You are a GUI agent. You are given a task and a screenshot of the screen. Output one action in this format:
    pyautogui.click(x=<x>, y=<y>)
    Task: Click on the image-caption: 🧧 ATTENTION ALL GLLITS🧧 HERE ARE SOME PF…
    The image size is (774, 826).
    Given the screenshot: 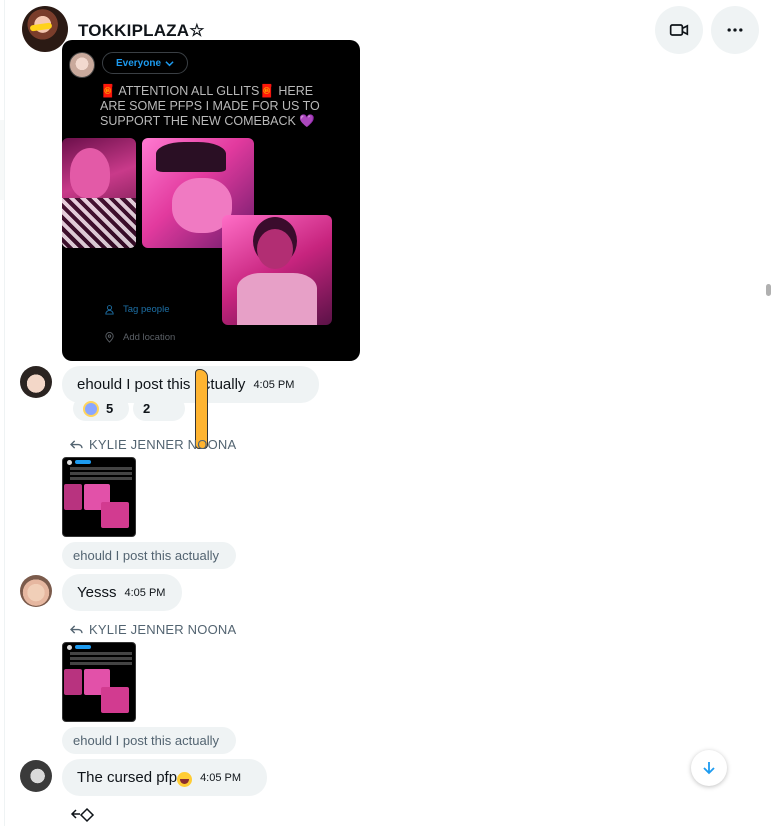 What is the action you would take?
    pyautogui.click(x=210, y=106)
    